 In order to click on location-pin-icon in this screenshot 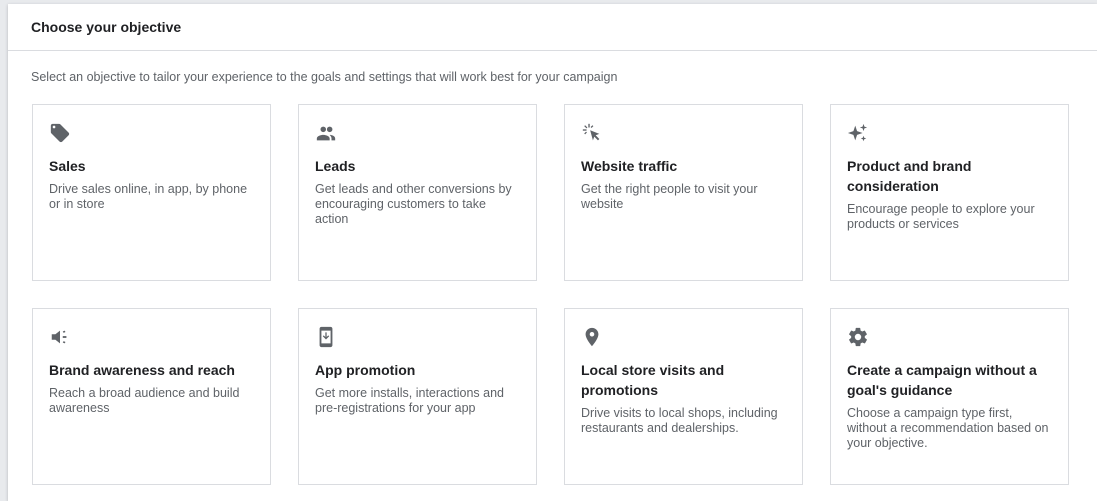, I will do `click(592, 337)`.